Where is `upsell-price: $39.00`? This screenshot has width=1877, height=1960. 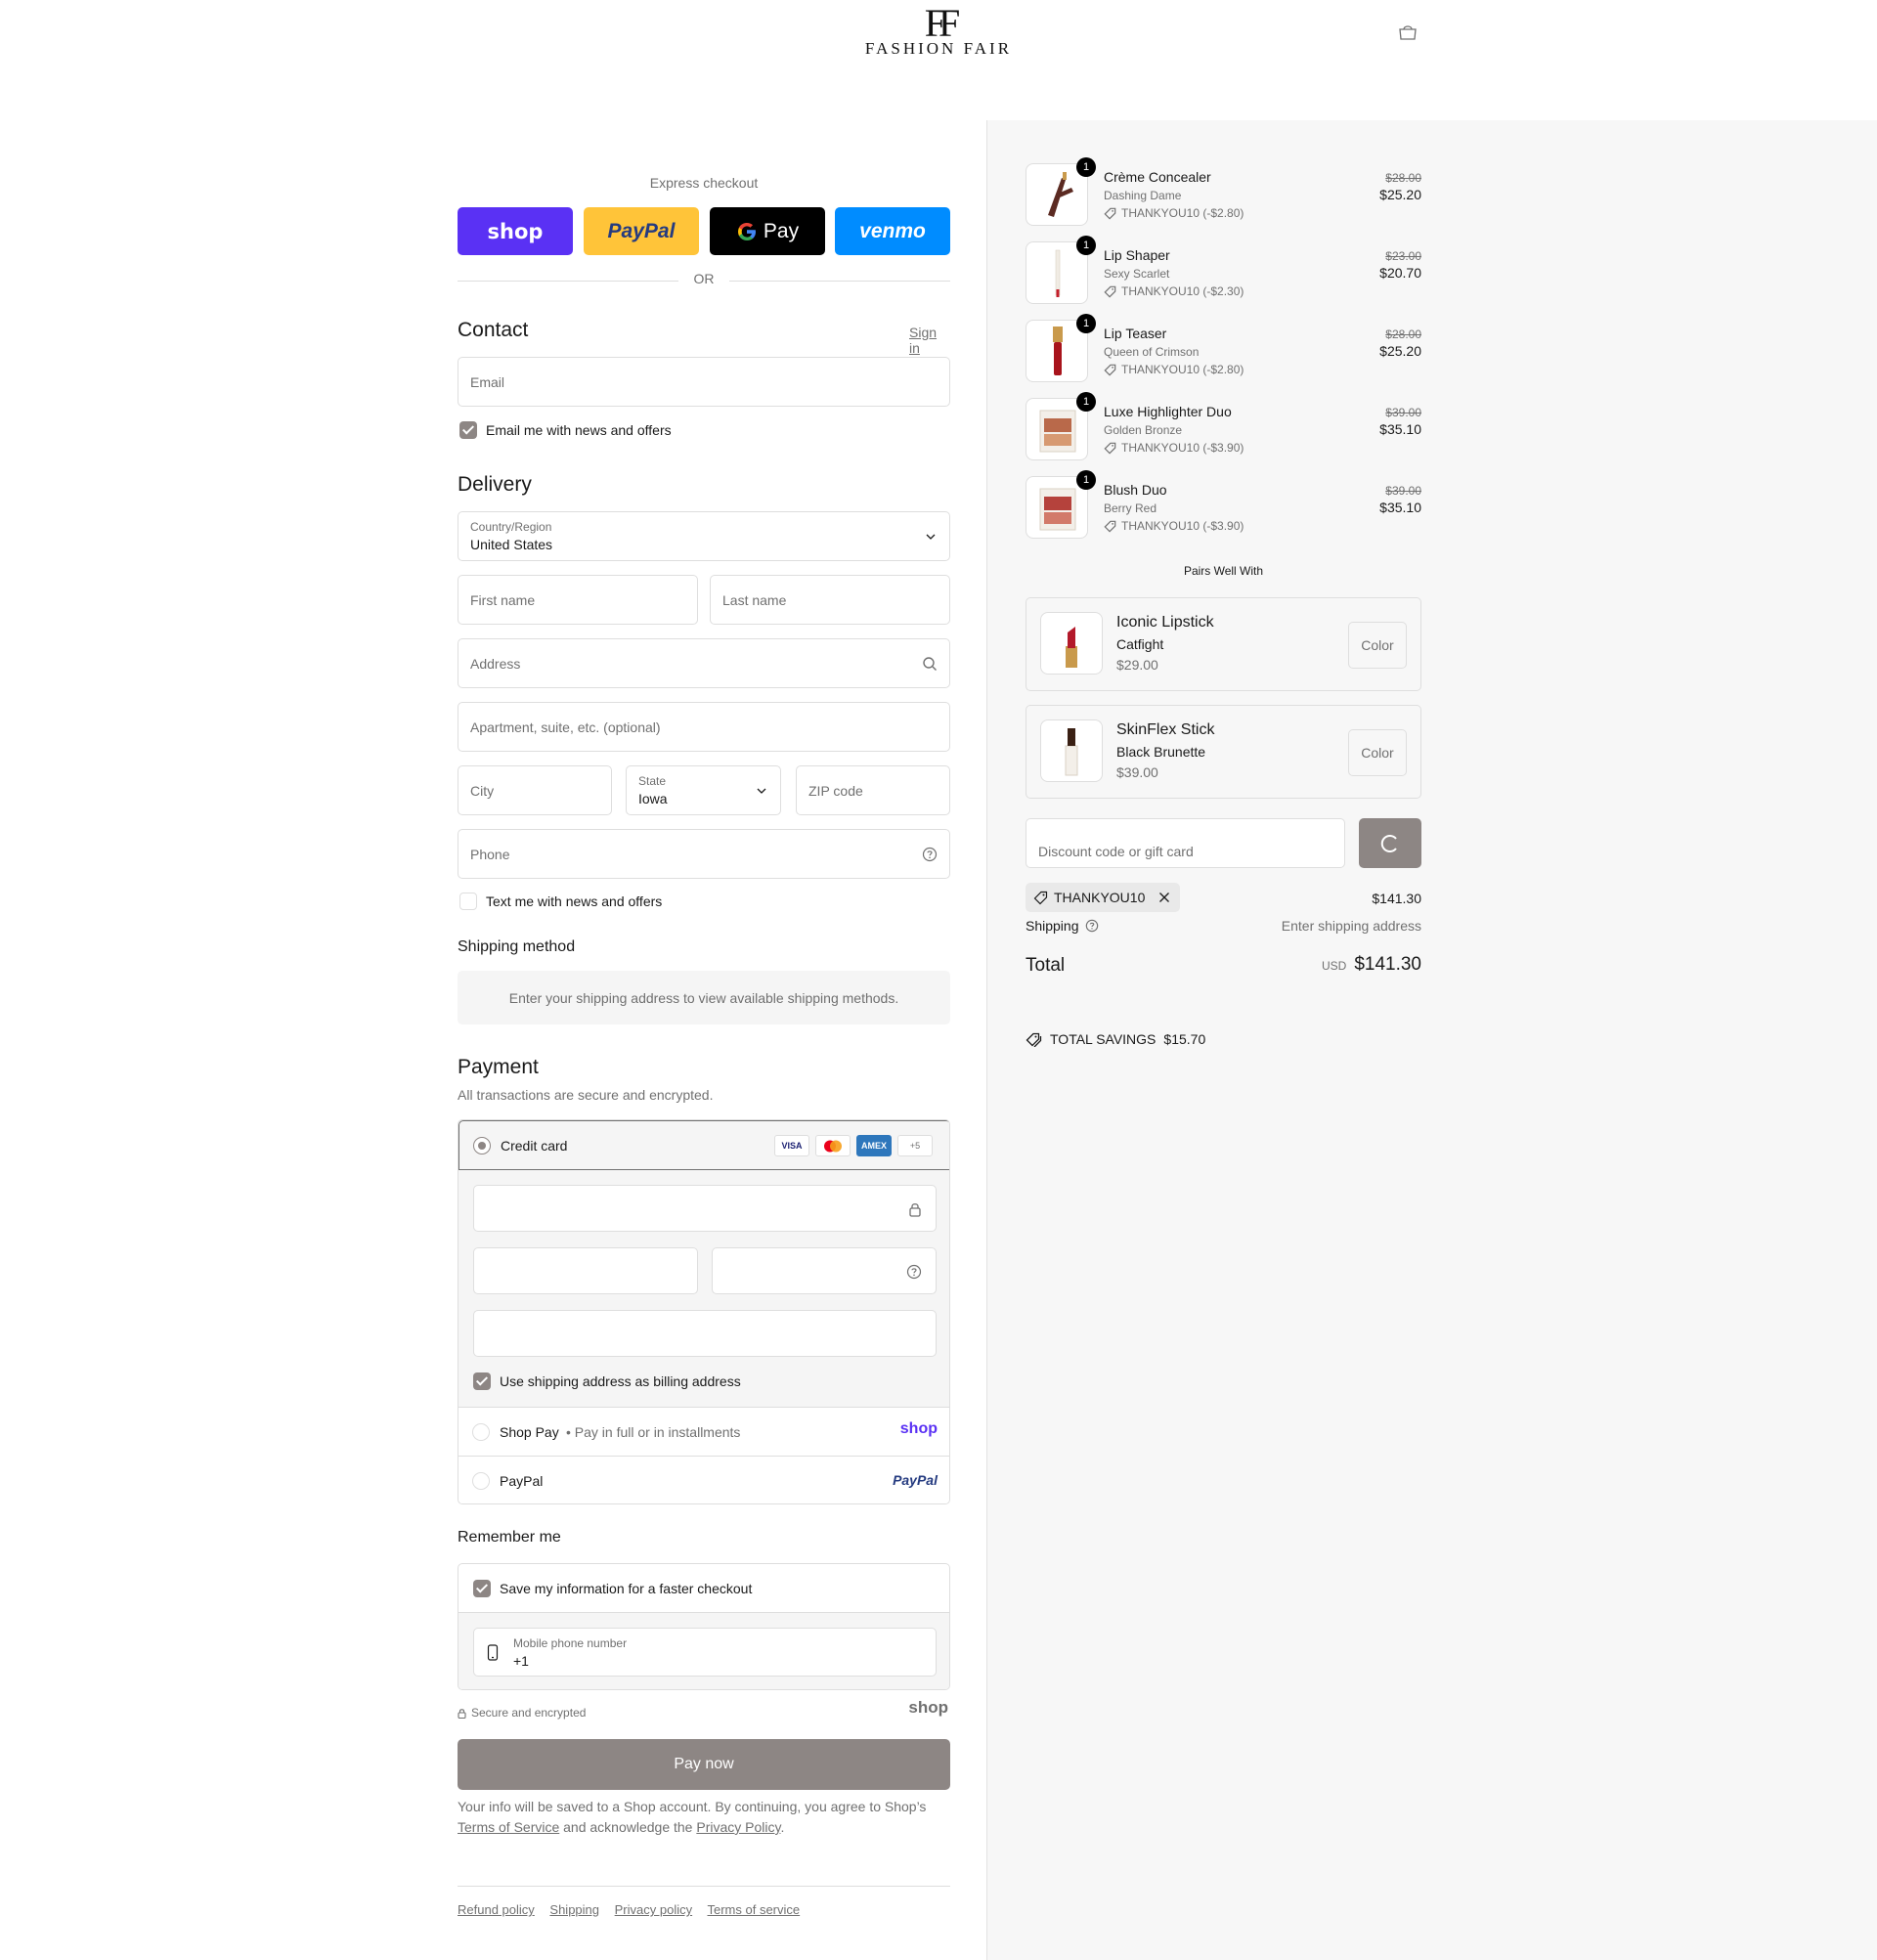
upsell-price: $39.00 is located at coordinates (1137, 772).